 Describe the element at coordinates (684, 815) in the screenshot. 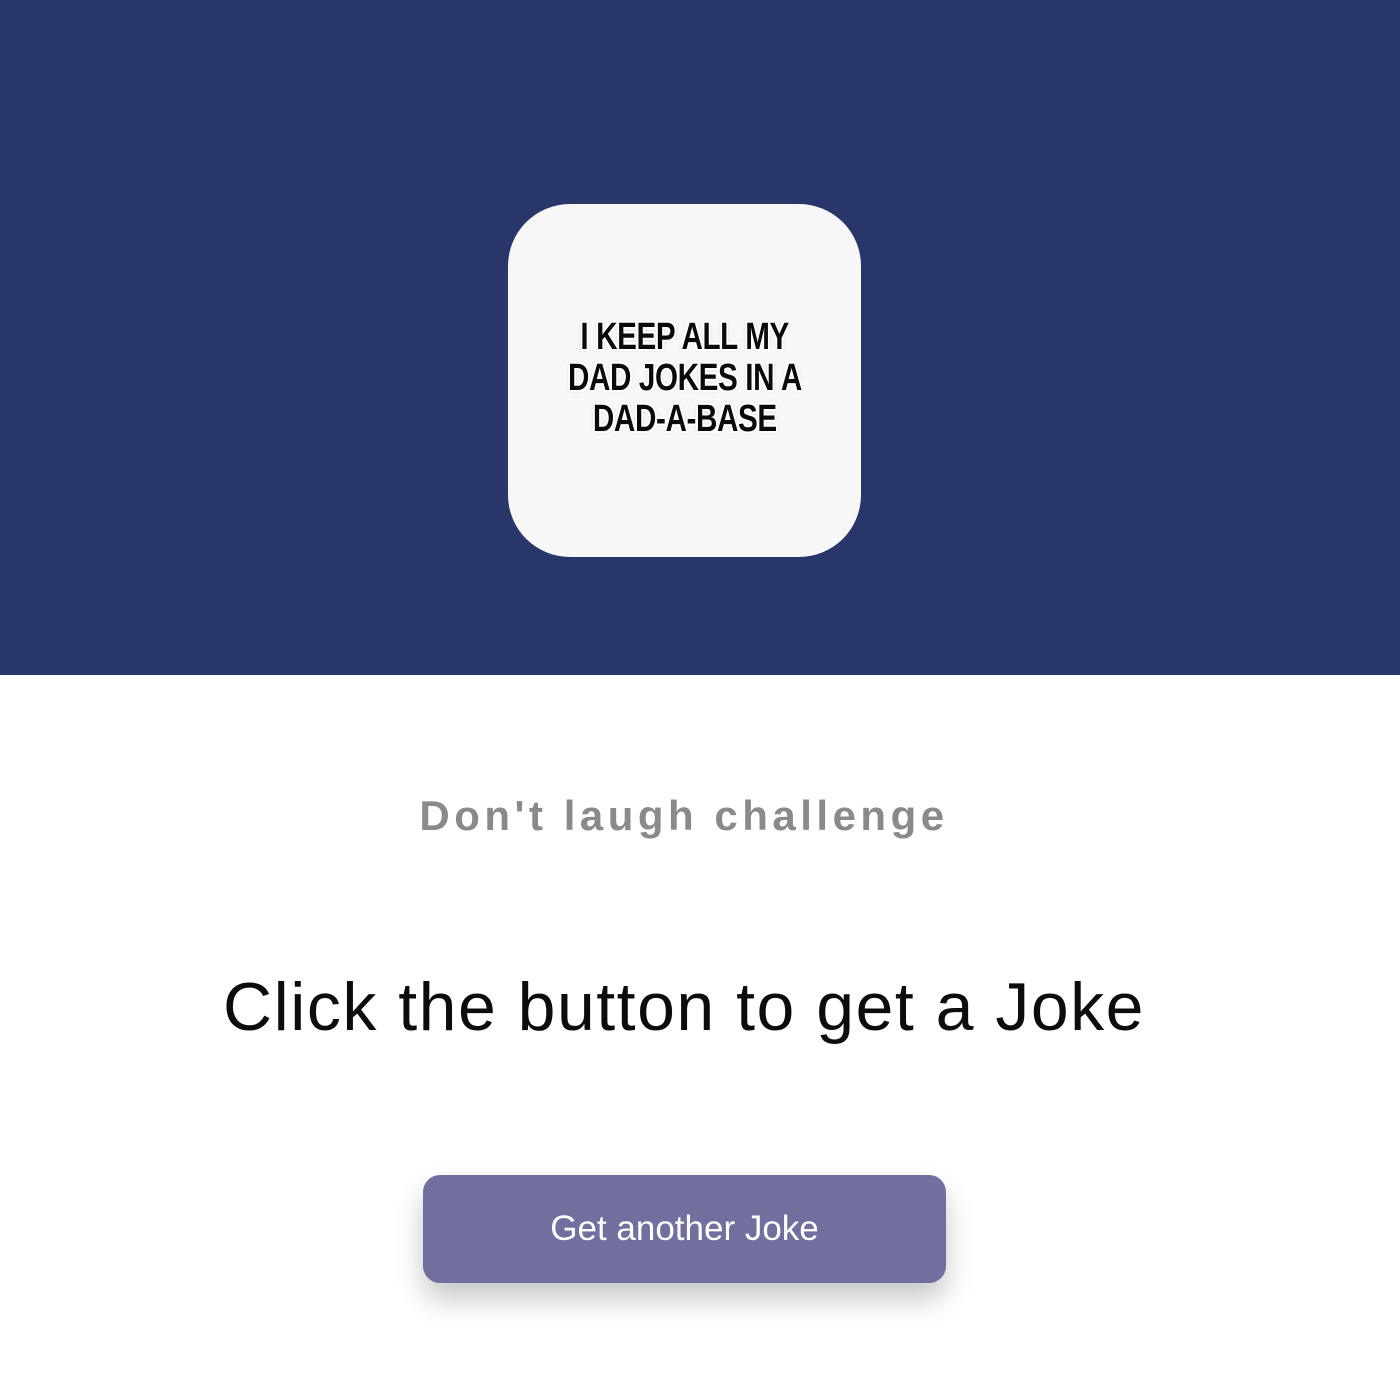

I see `page-subtitle: Don't laugh challenge` at that location.